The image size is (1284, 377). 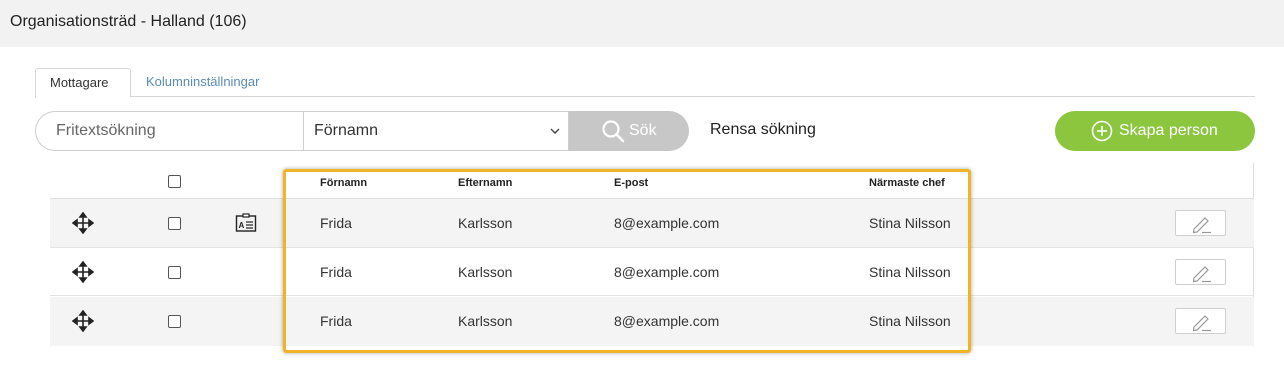 What do you see at coordinates (436, 131) in the screenshot?
I see `search-field-select: Förnamn` at bounding box center [436, 131].